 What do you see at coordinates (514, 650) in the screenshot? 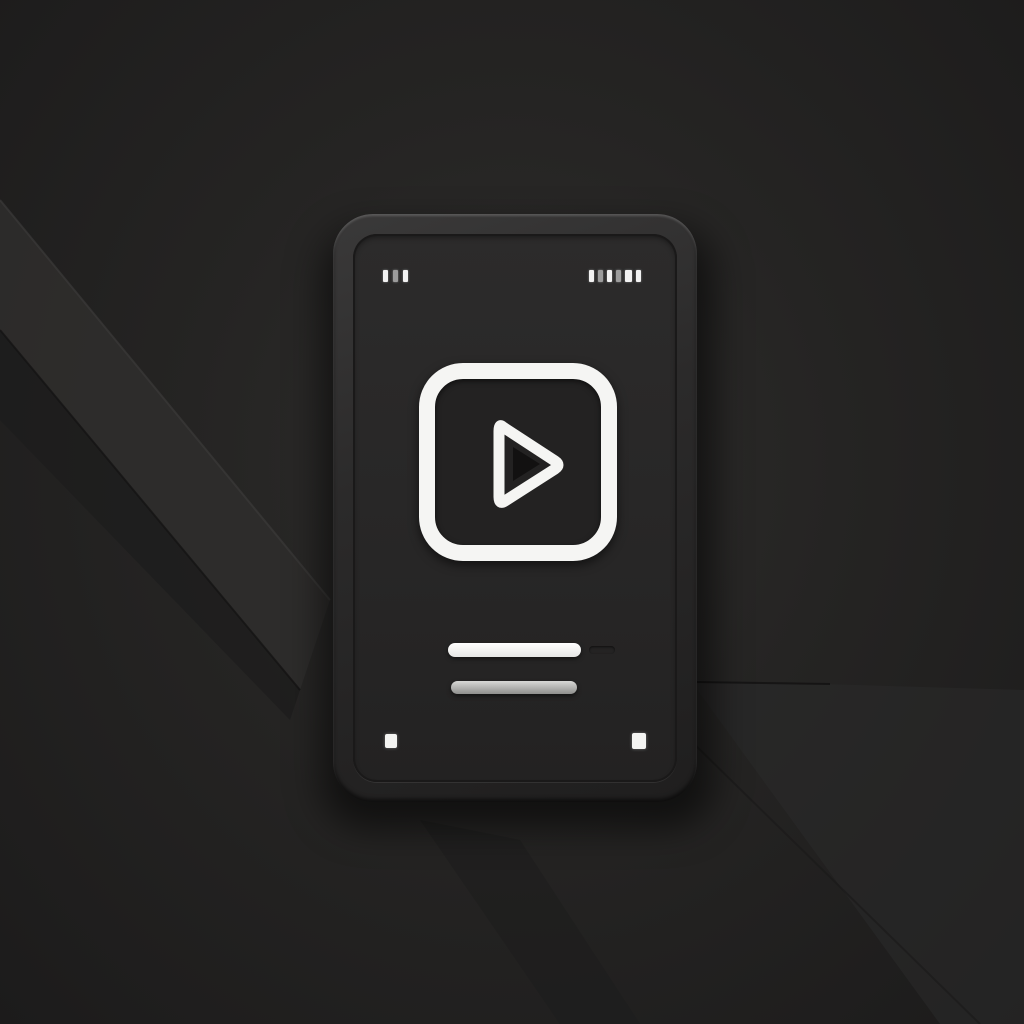
I see `title-line` at bounding box center [514, 650].